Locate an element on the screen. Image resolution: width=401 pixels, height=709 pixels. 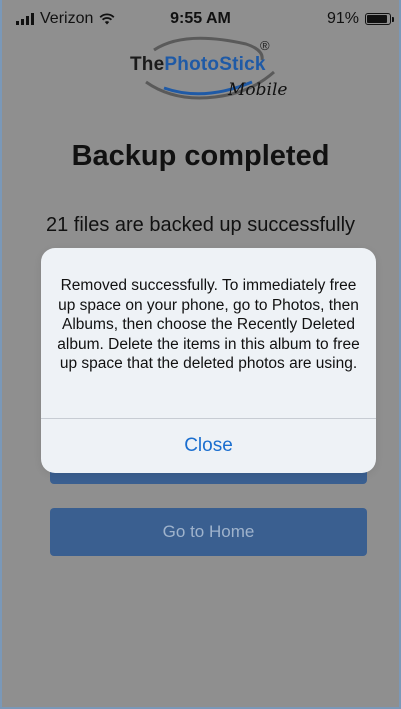
logo-tagline: Mobile is located at coordinates (258, 90).